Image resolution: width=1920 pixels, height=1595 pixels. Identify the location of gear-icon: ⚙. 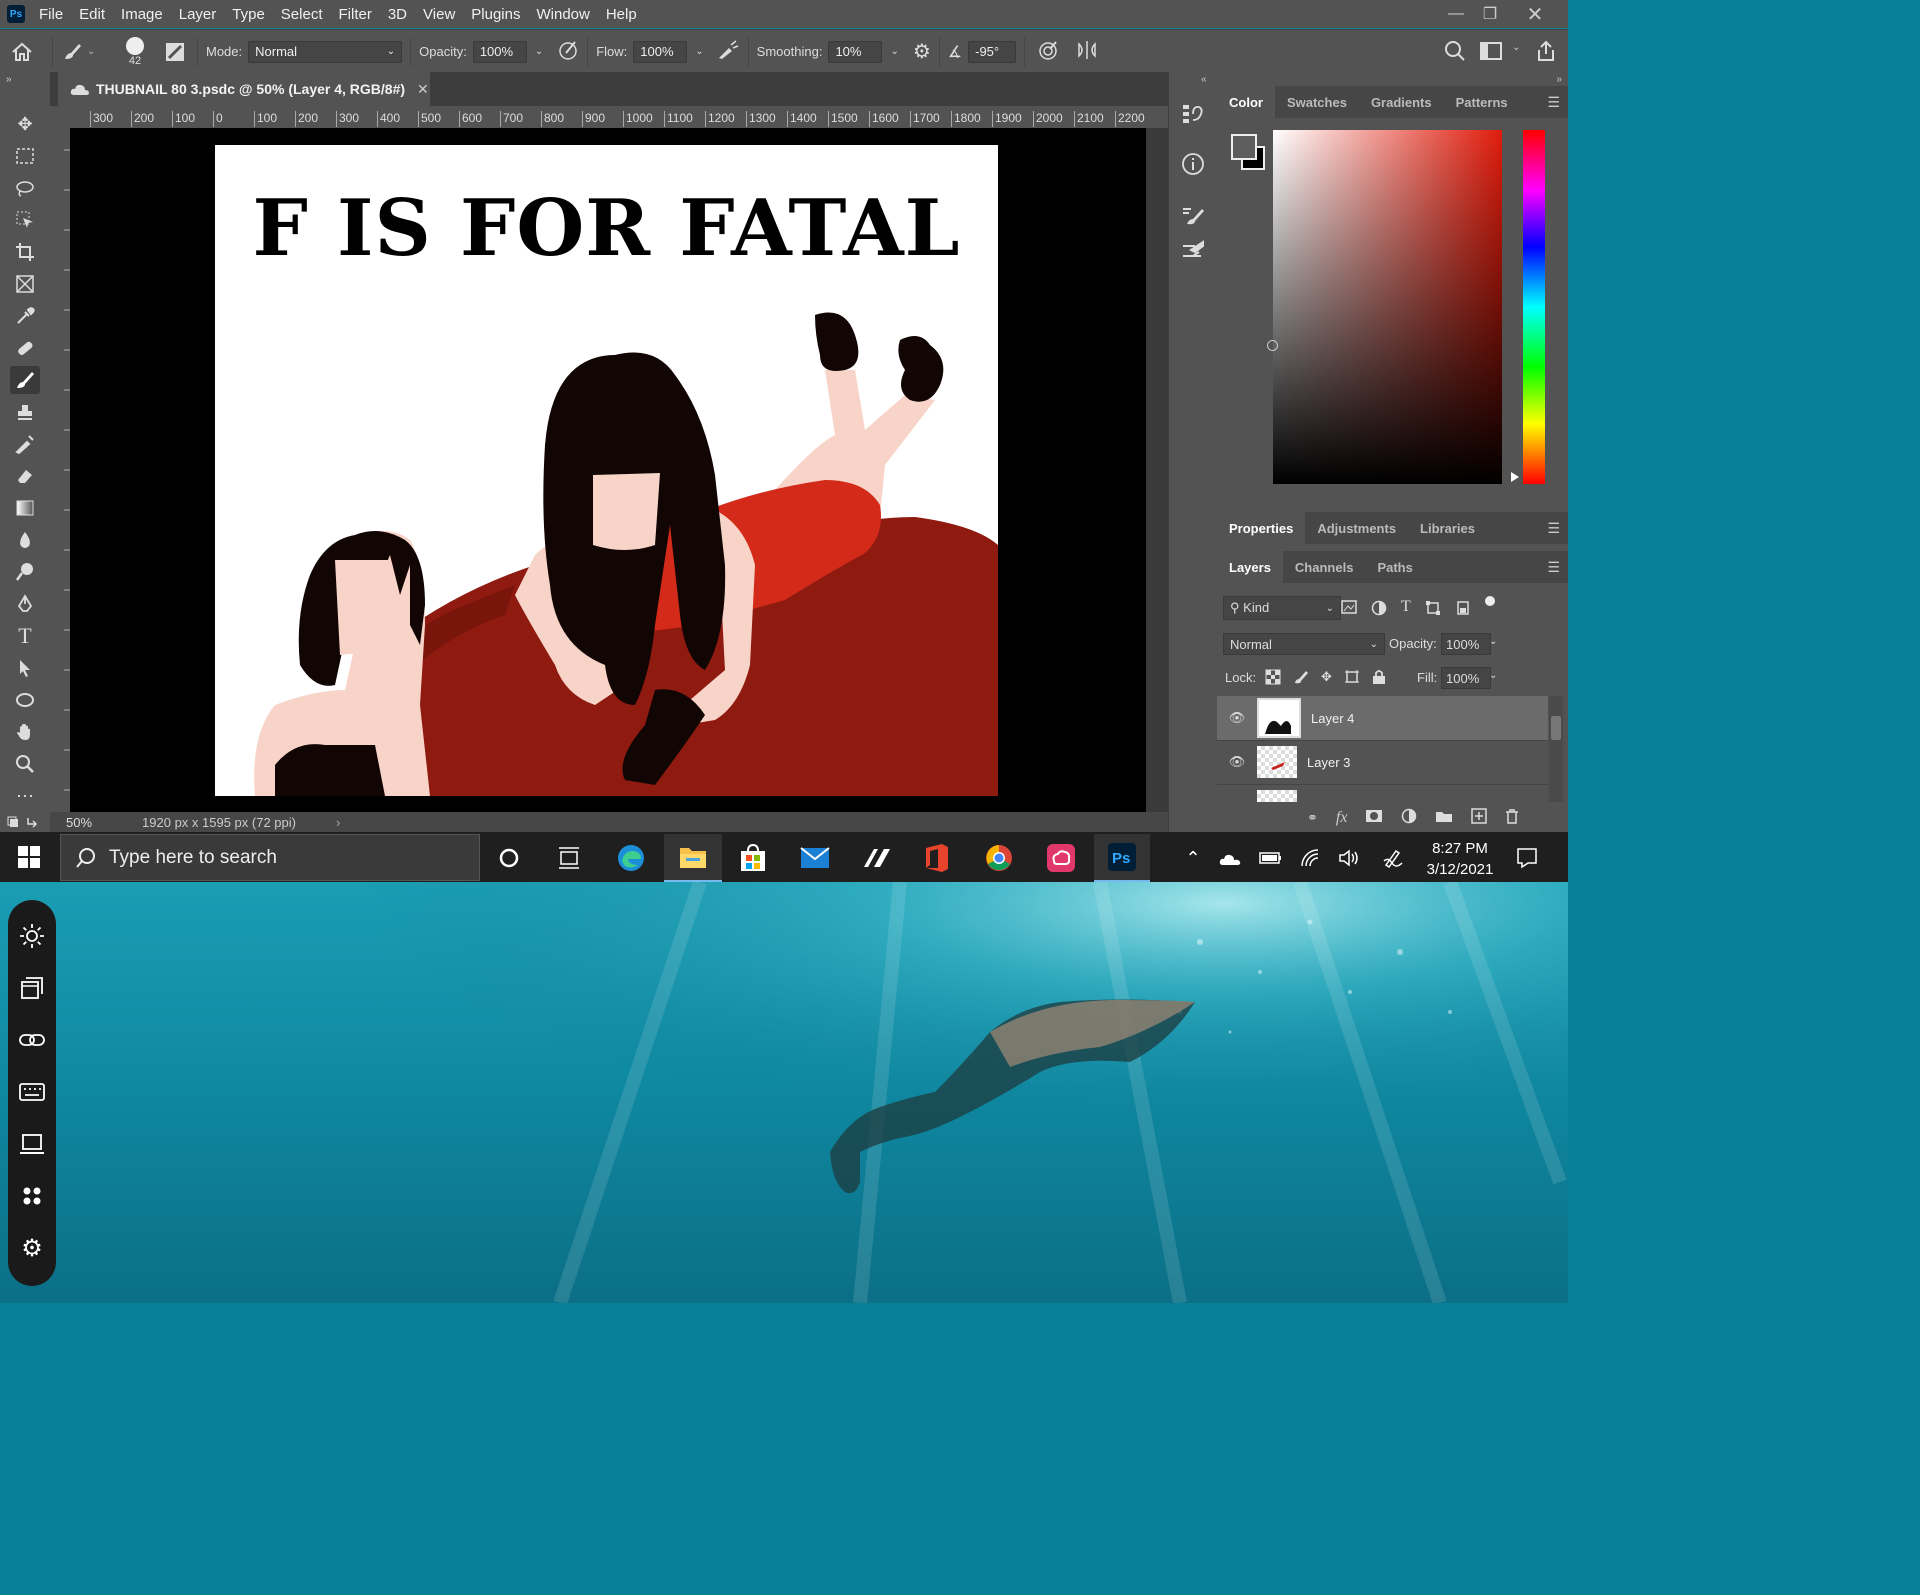
(922, 51).